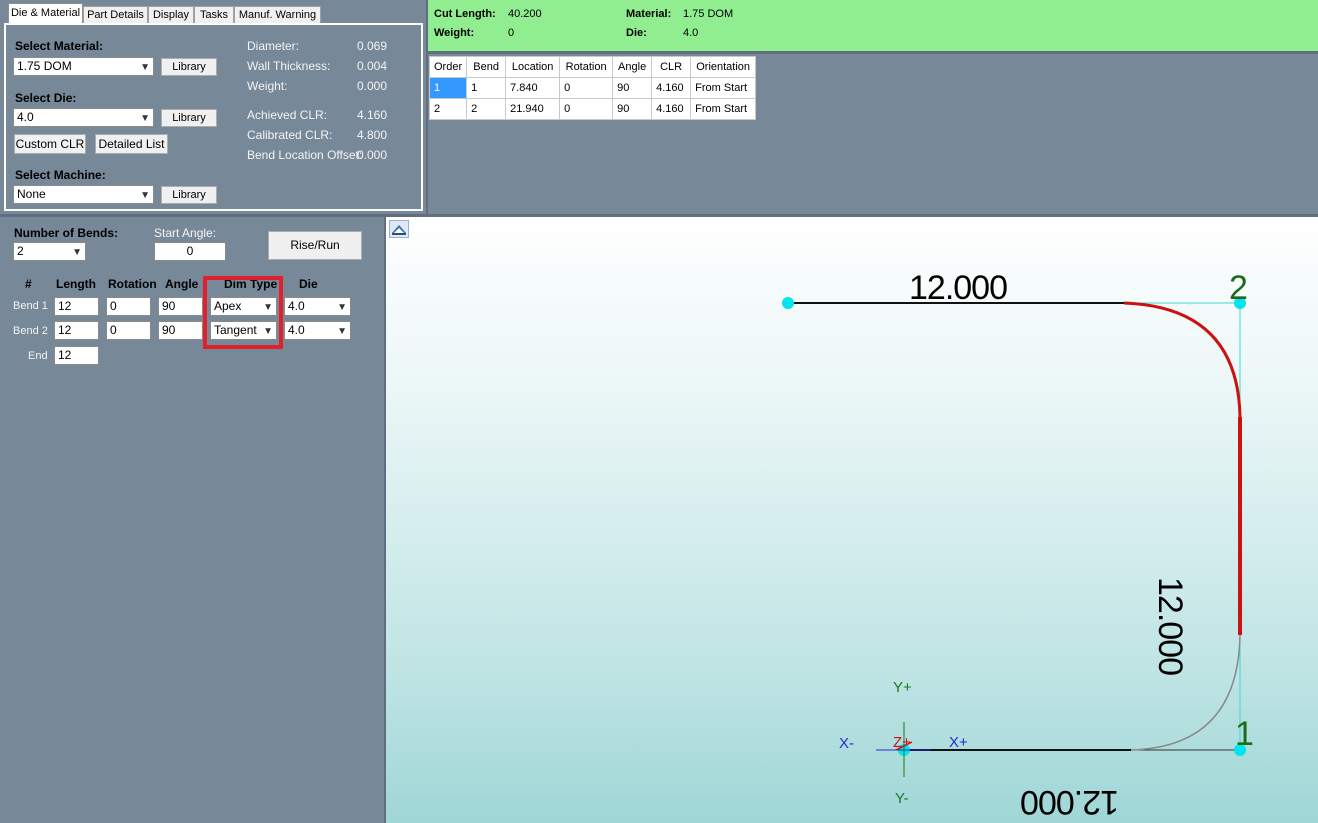 The image size is (1318, 823). What do you see at coordinates (128, 330) in the screenshot?
I see `bend-2-rotation-input: 0` at bounding box center [128, 330].